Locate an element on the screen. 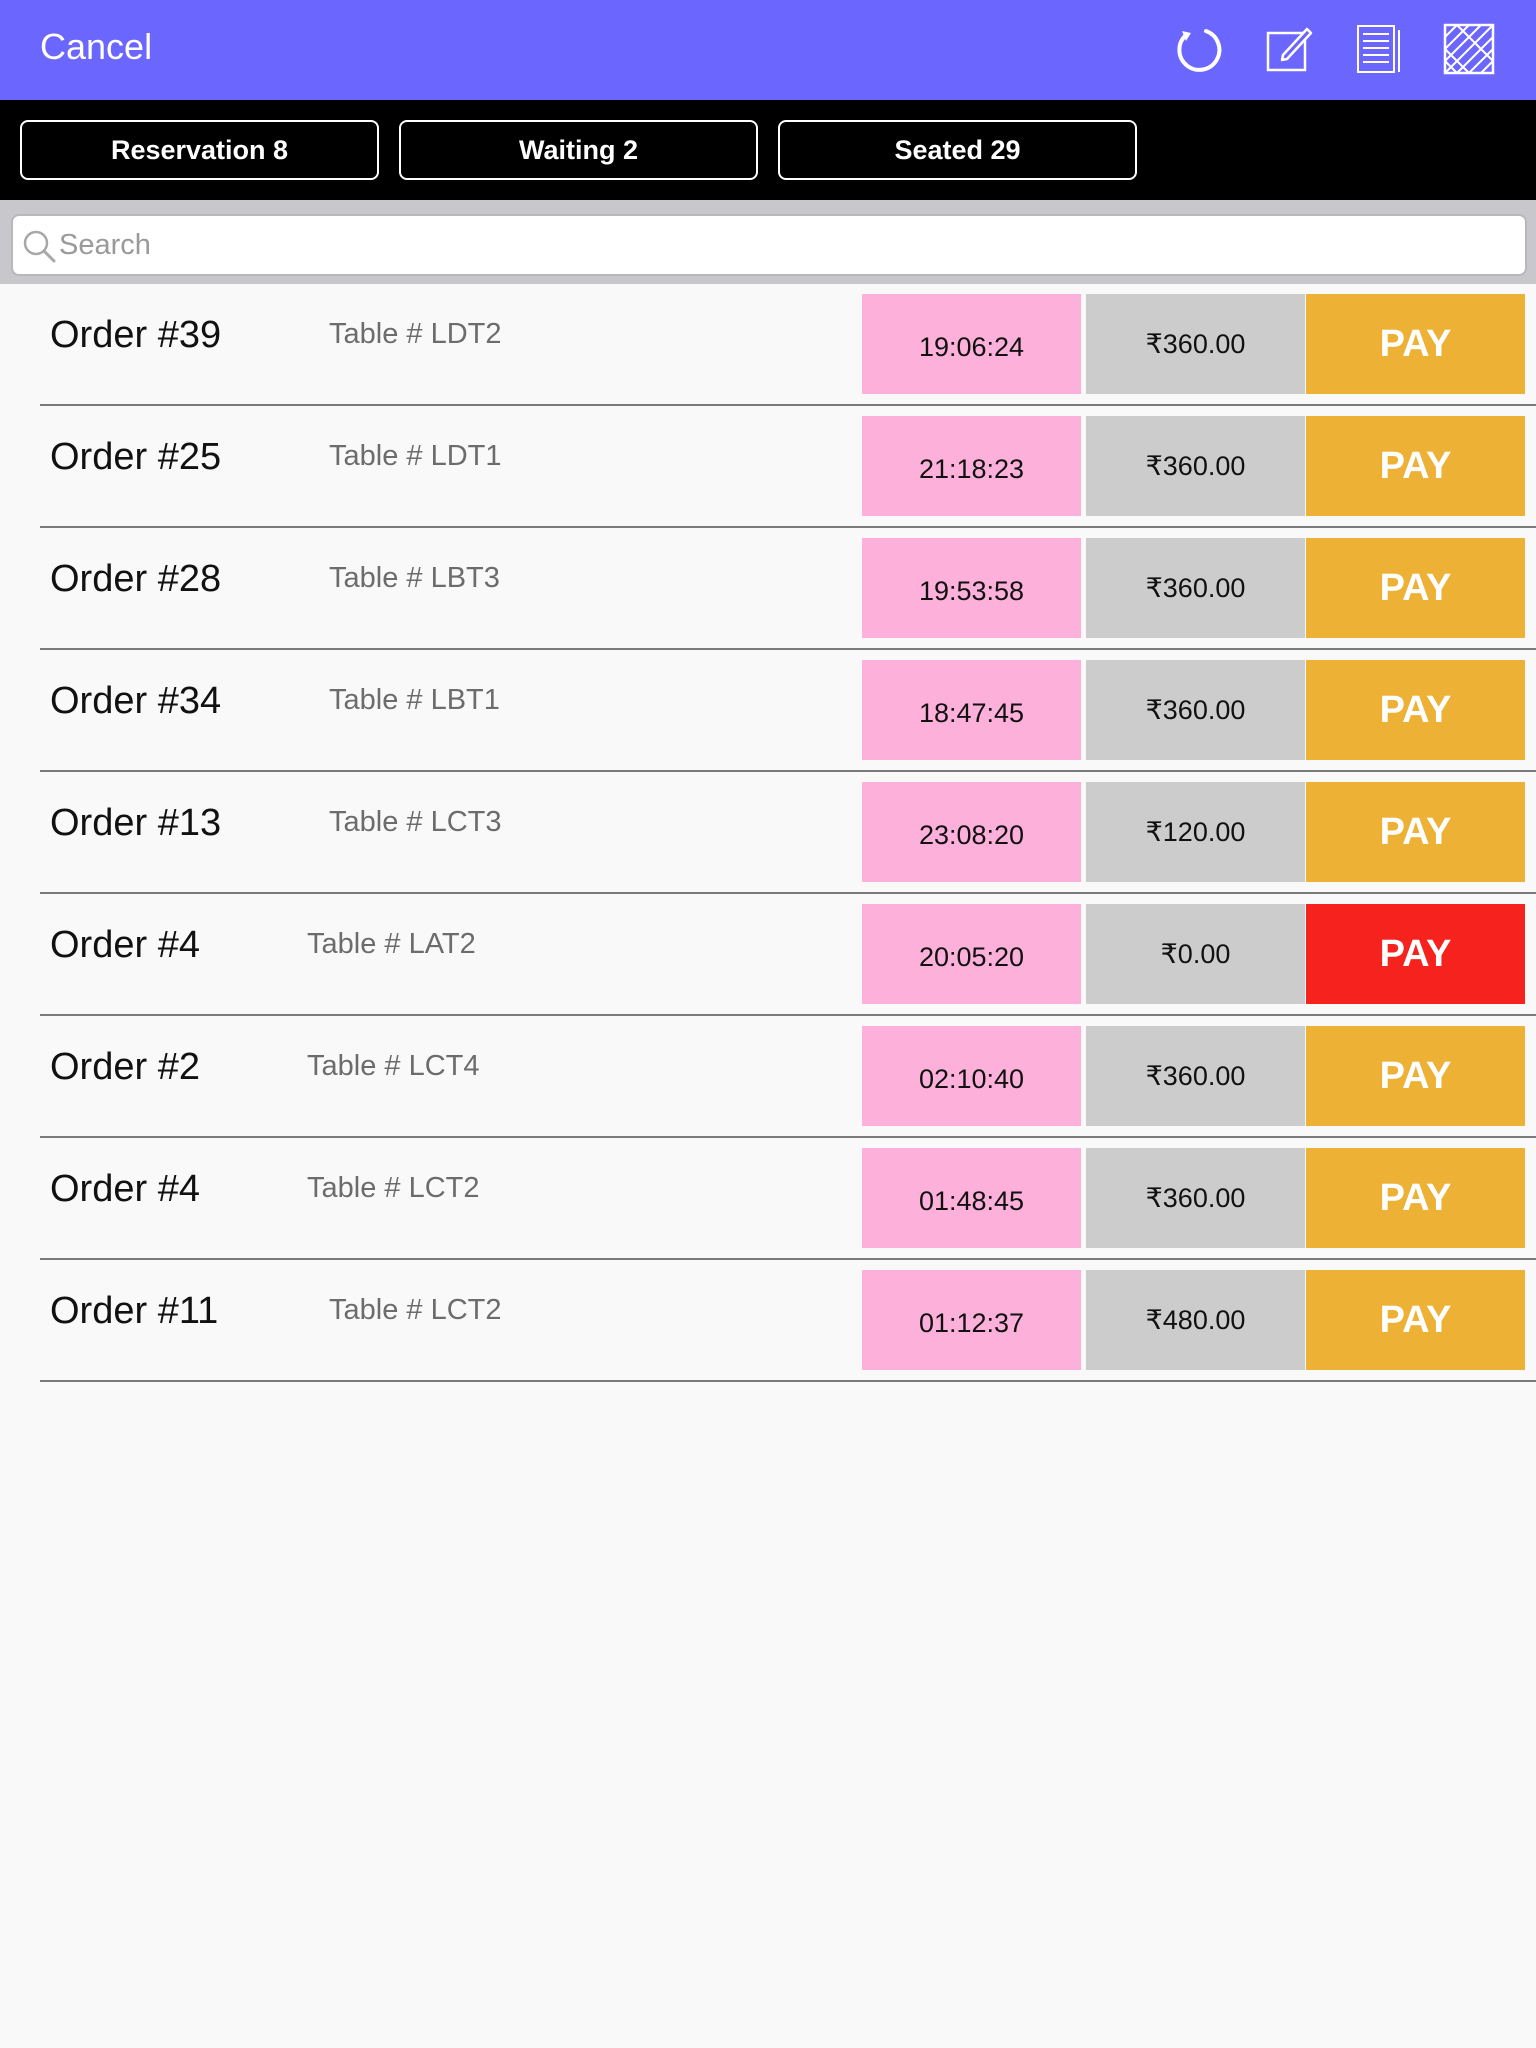 This screenshot has height=2048, width=1536. grid-pattern-icon is located at coordinates (1469, 49).